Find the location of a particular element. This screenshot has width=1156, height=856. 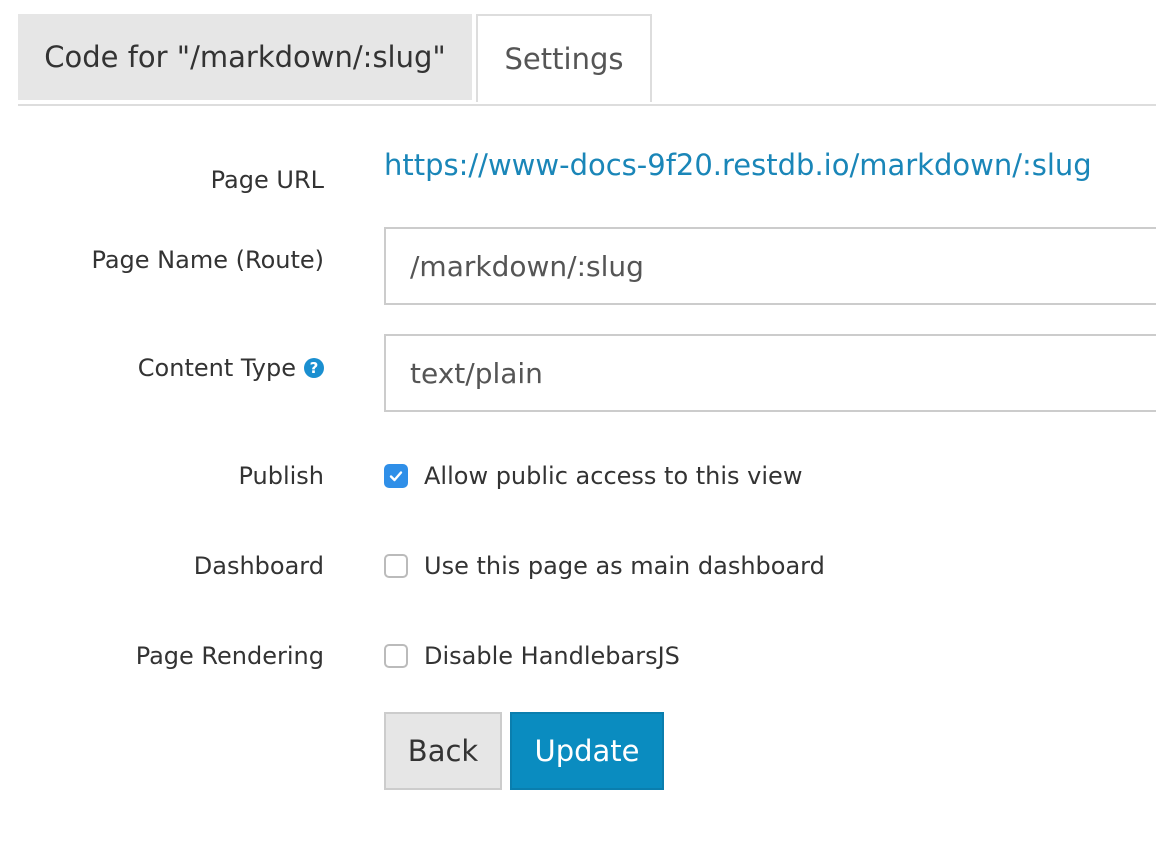

question-circle-icon: ? is located at coordinates (314, 368).